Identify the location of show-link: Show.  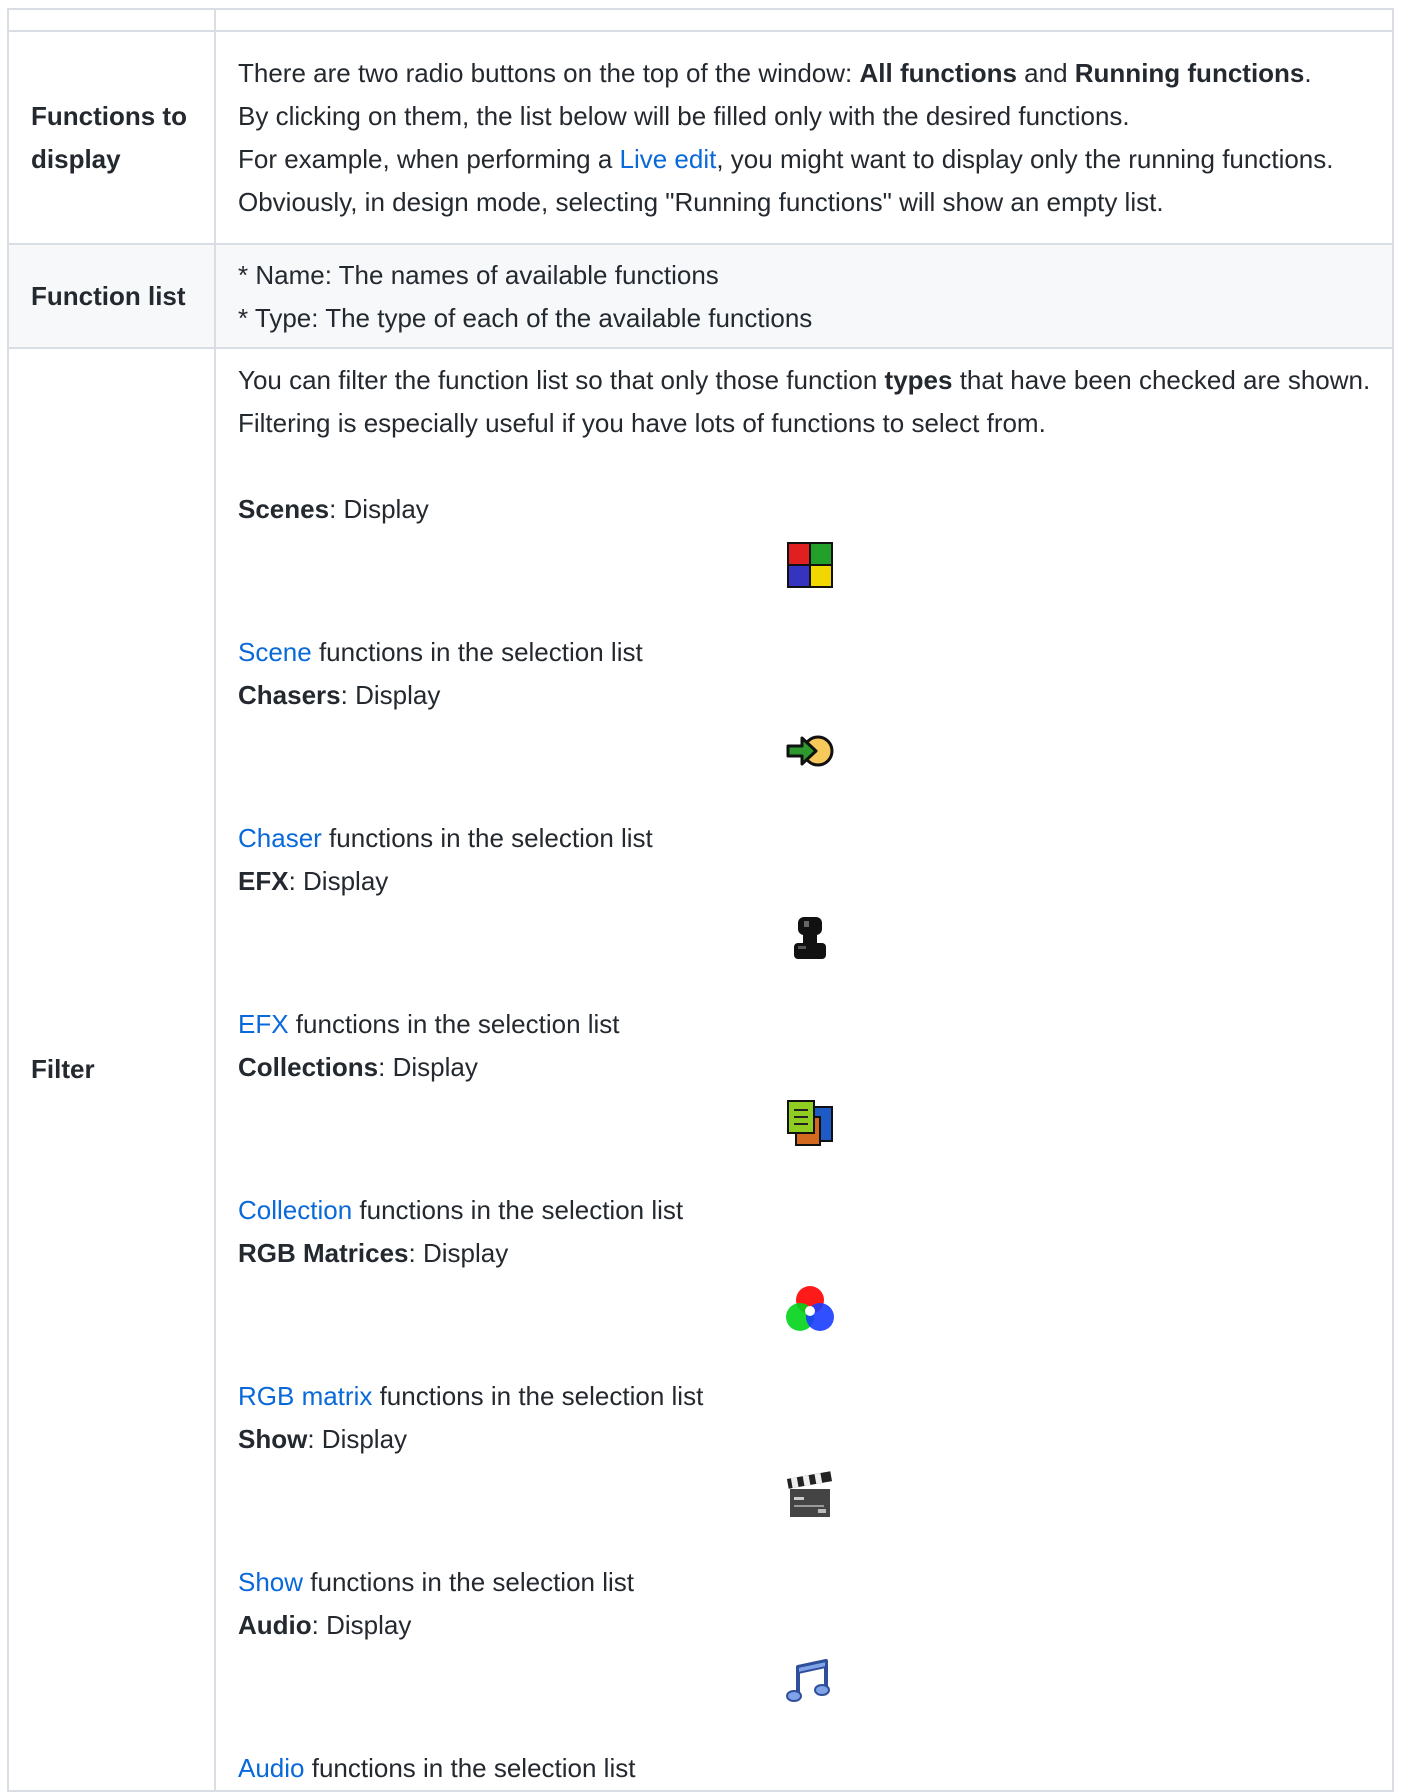
(270, 1582).